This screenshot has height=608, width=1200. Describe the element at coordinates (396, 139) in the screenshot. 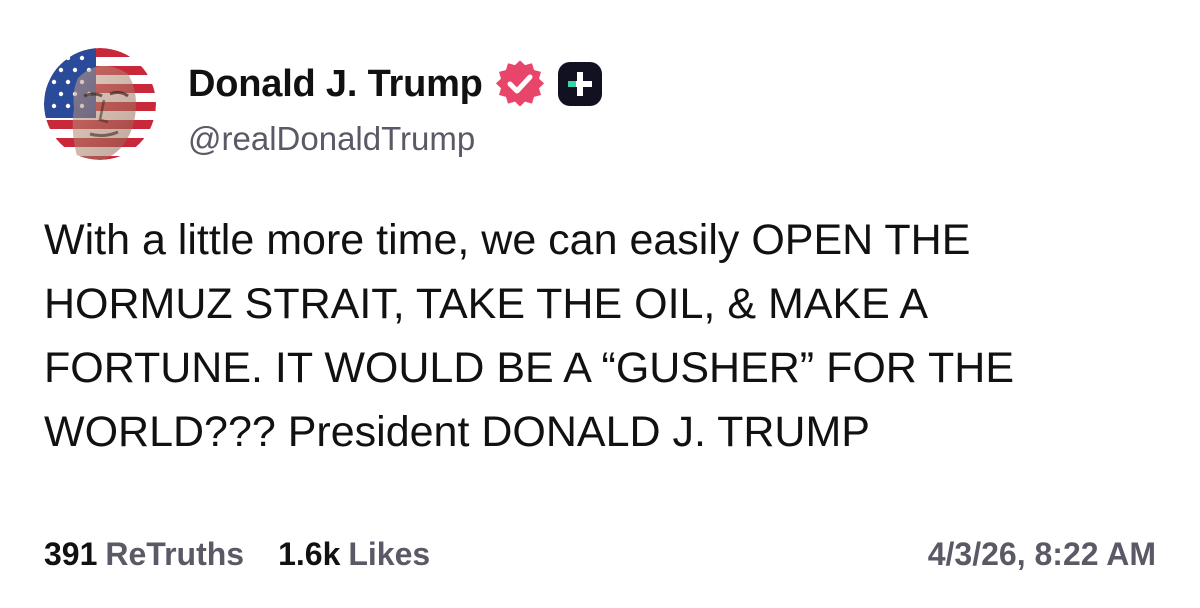

I see `author-handle: @realDonaldTrump` at that location.